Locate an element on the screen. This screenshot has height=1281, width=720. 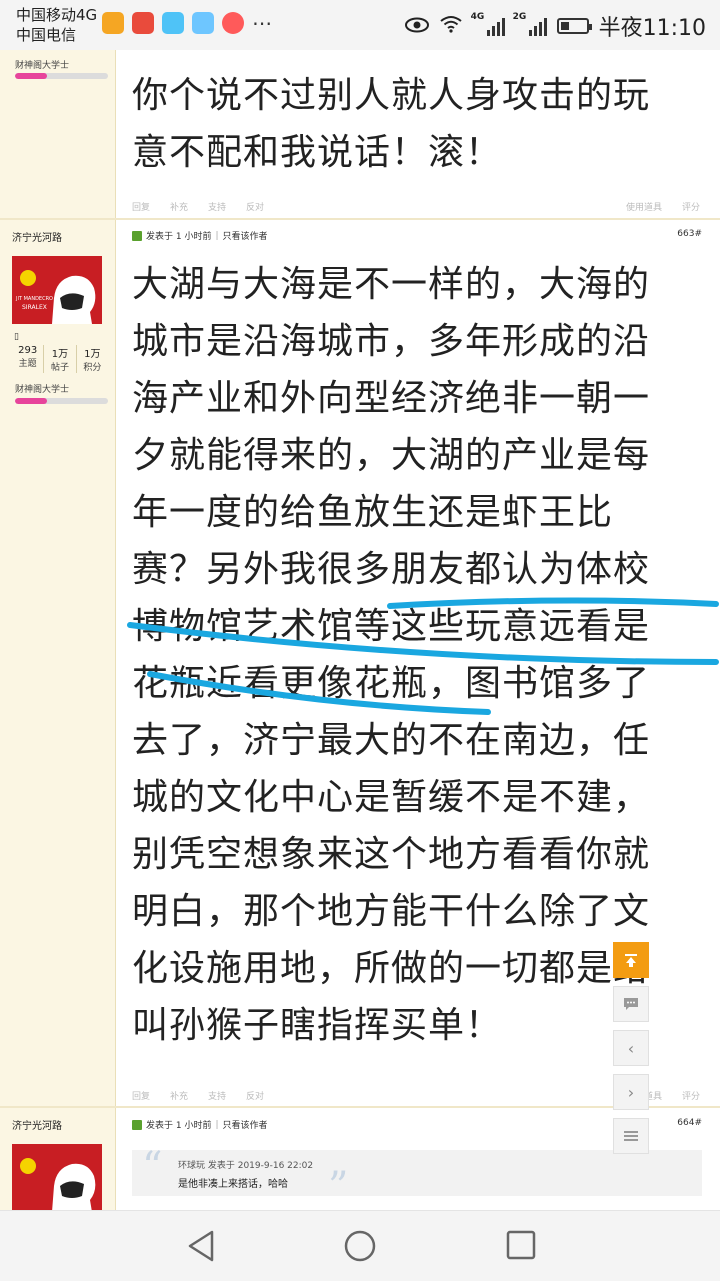
reply-button: 回复 is located at coordinates (141, 1095).